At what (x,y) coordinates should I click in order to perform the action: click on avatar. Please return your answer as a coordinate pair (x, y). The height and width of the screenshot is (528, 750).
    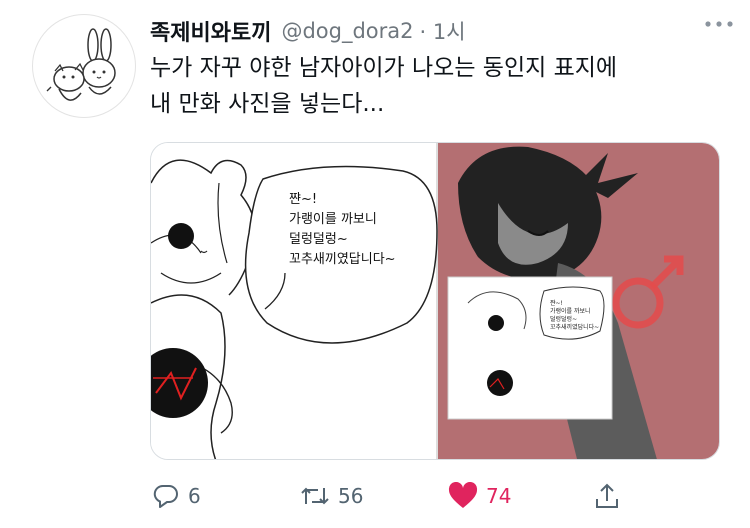
    Looking at the image, I should click on (84, 66).